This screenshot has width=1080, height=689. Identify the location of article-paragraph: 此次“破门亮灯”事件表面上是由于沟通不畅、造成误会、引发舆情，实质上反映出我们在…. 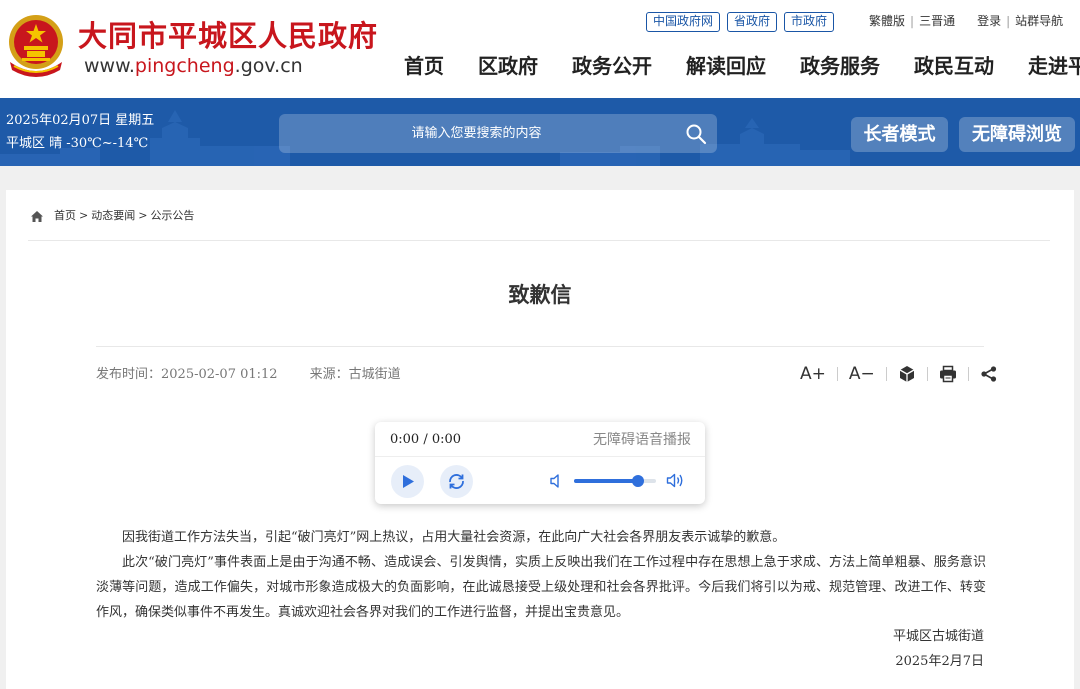
(541, 587).